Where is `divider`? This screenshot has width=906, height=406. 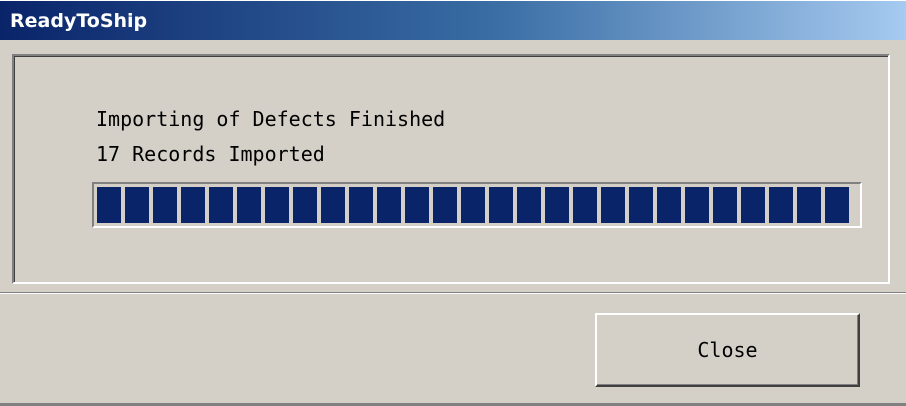 divider is located at coordinates (453, 293).